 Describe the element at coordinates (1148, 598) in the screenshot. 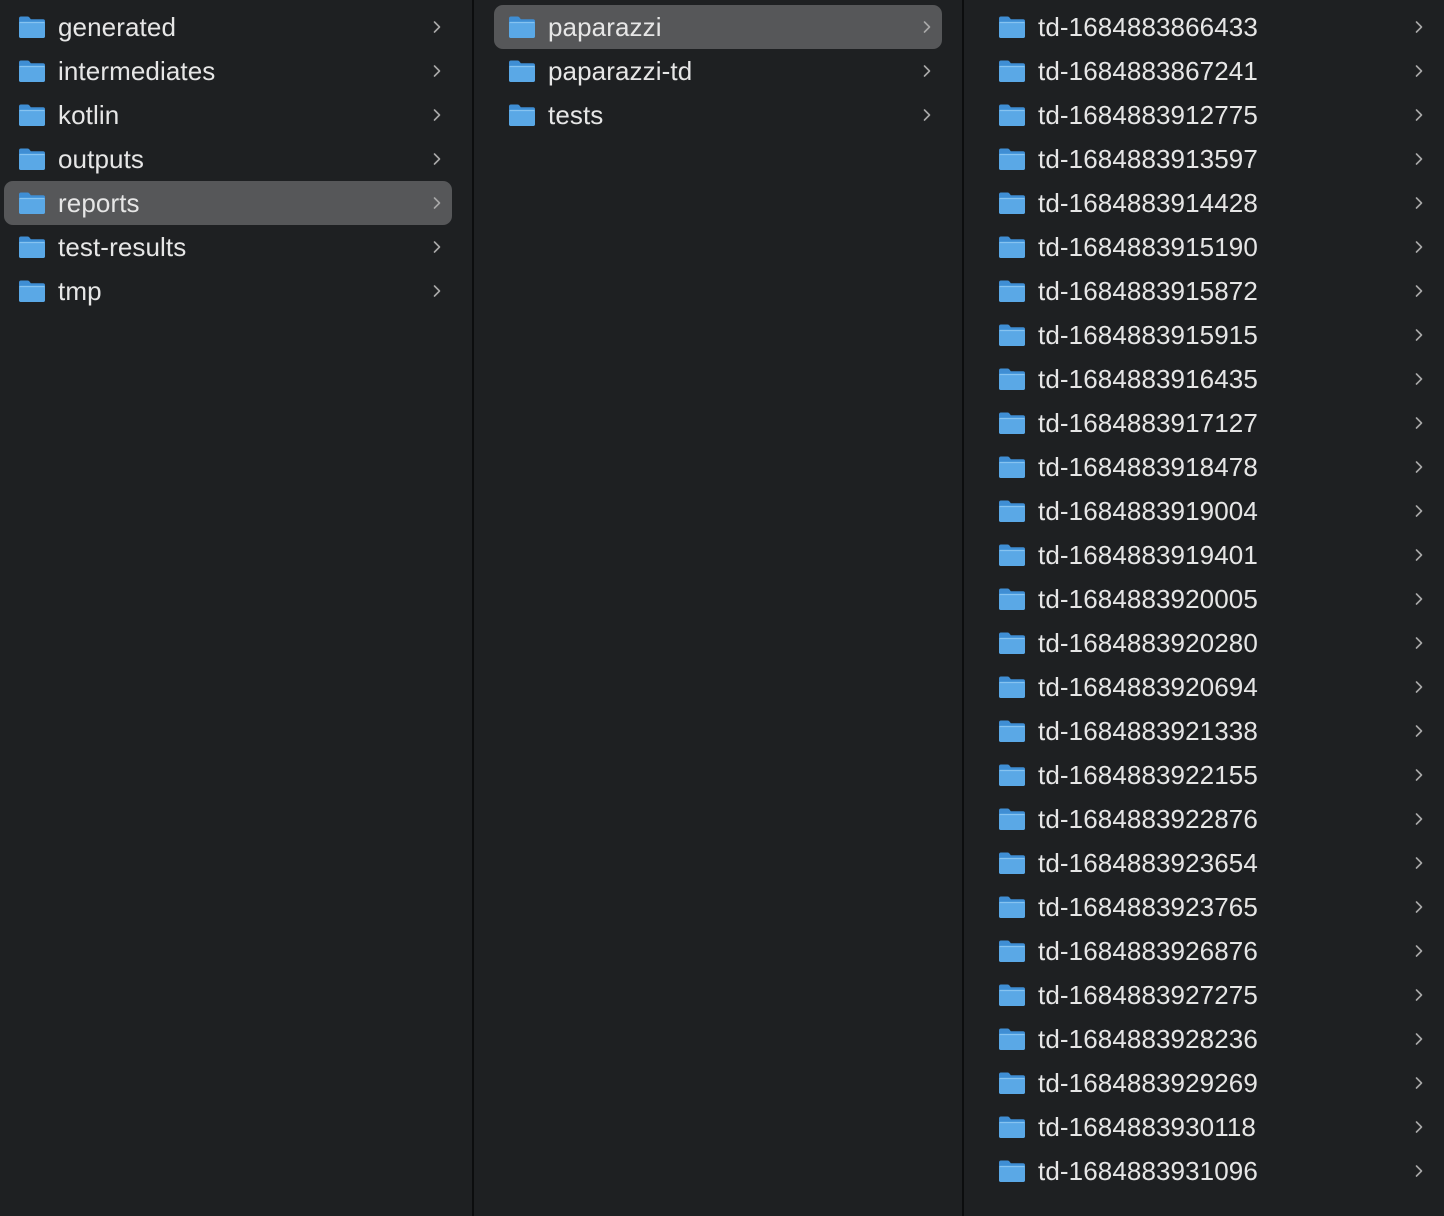

I see `folder-name: td-1684883920005` at that location.